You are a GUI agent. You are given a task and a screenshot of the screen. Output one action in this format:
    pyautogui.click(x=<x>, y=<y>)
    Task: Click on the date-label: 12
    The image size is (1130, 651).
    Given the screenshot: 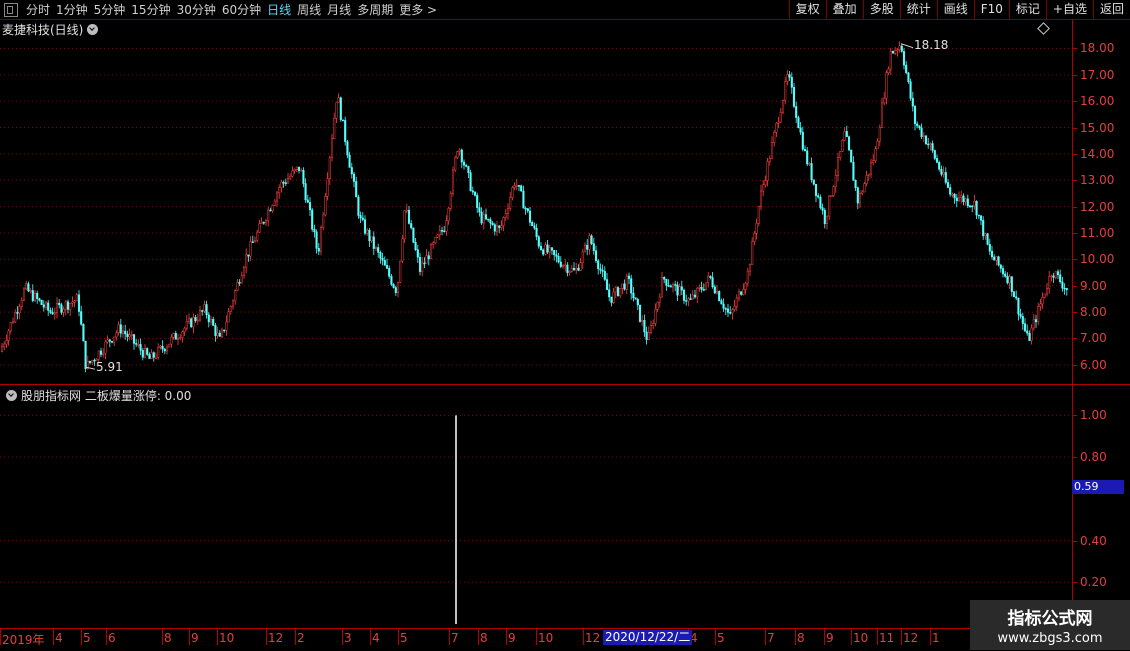 What is the action you would take?
    pyautogui.click(x=911, y=638)
    